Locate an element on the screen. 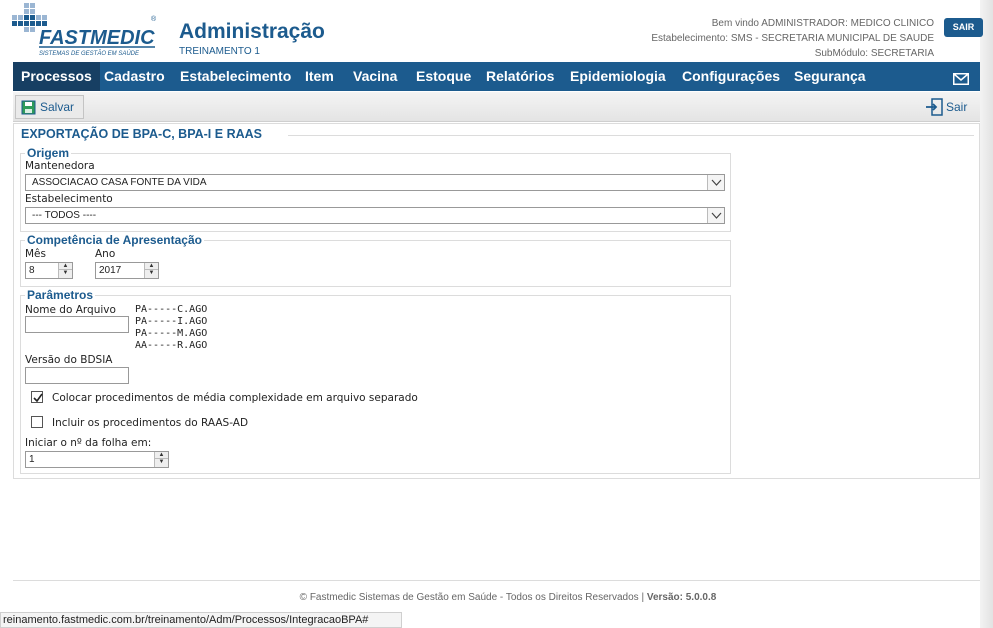  file-pattern-m: PA-----M.AGO is located at coordinates (171, 333).